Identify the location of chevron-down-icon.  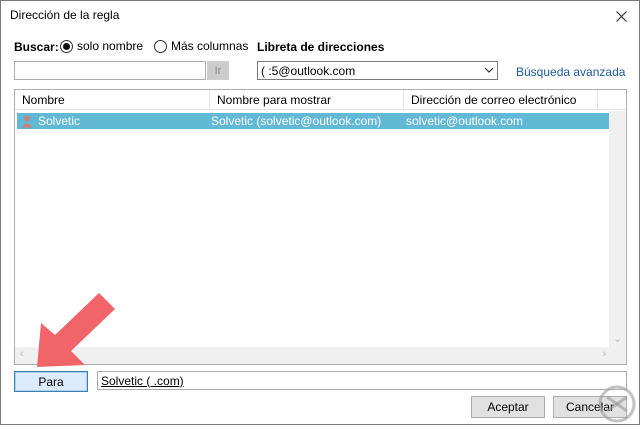
(489, 70).